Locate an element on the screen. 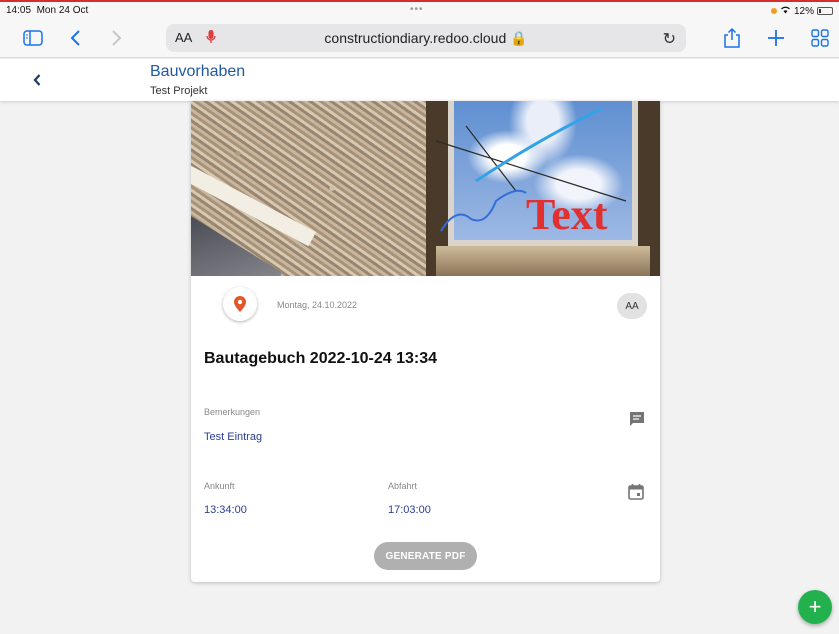 The height and width of the screenshot is (634, 839). status-indicators: 12% is located at coordinates (801, 11).